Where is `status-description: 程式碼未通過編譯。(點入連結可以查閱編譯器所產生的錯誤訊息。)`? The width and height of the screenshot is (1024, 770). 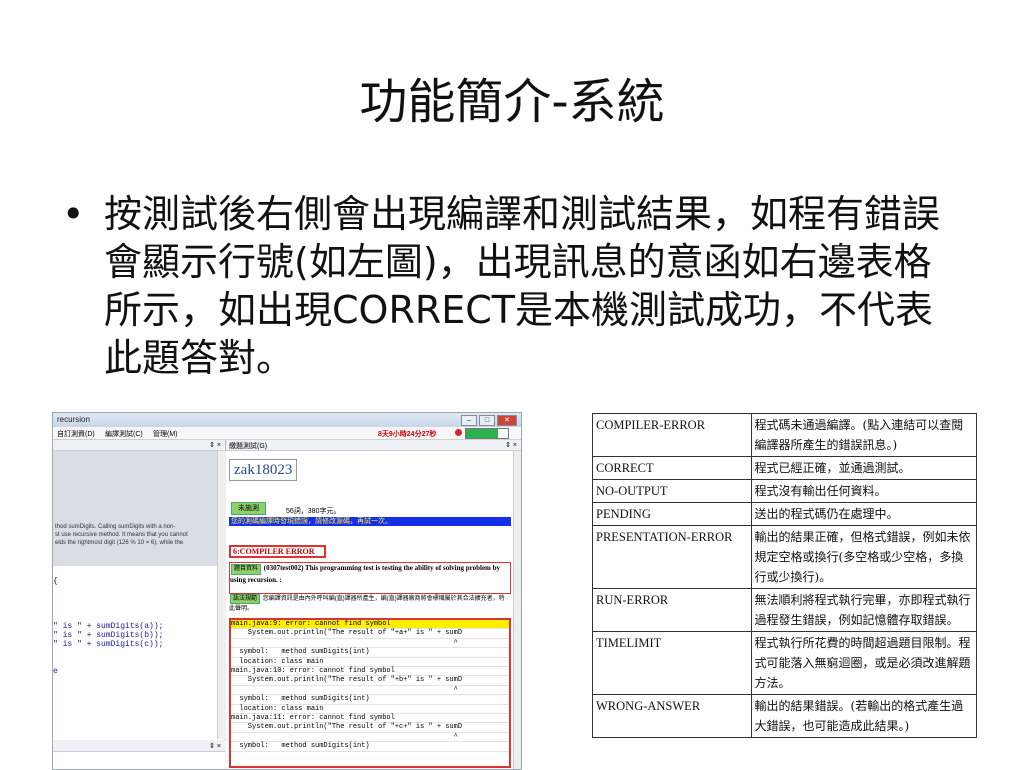 status-description: 程式碼未通過編譯。(點入連結可以查閱編譯器所產生的錯誤訊息。) is located at coordinates (864, 435).